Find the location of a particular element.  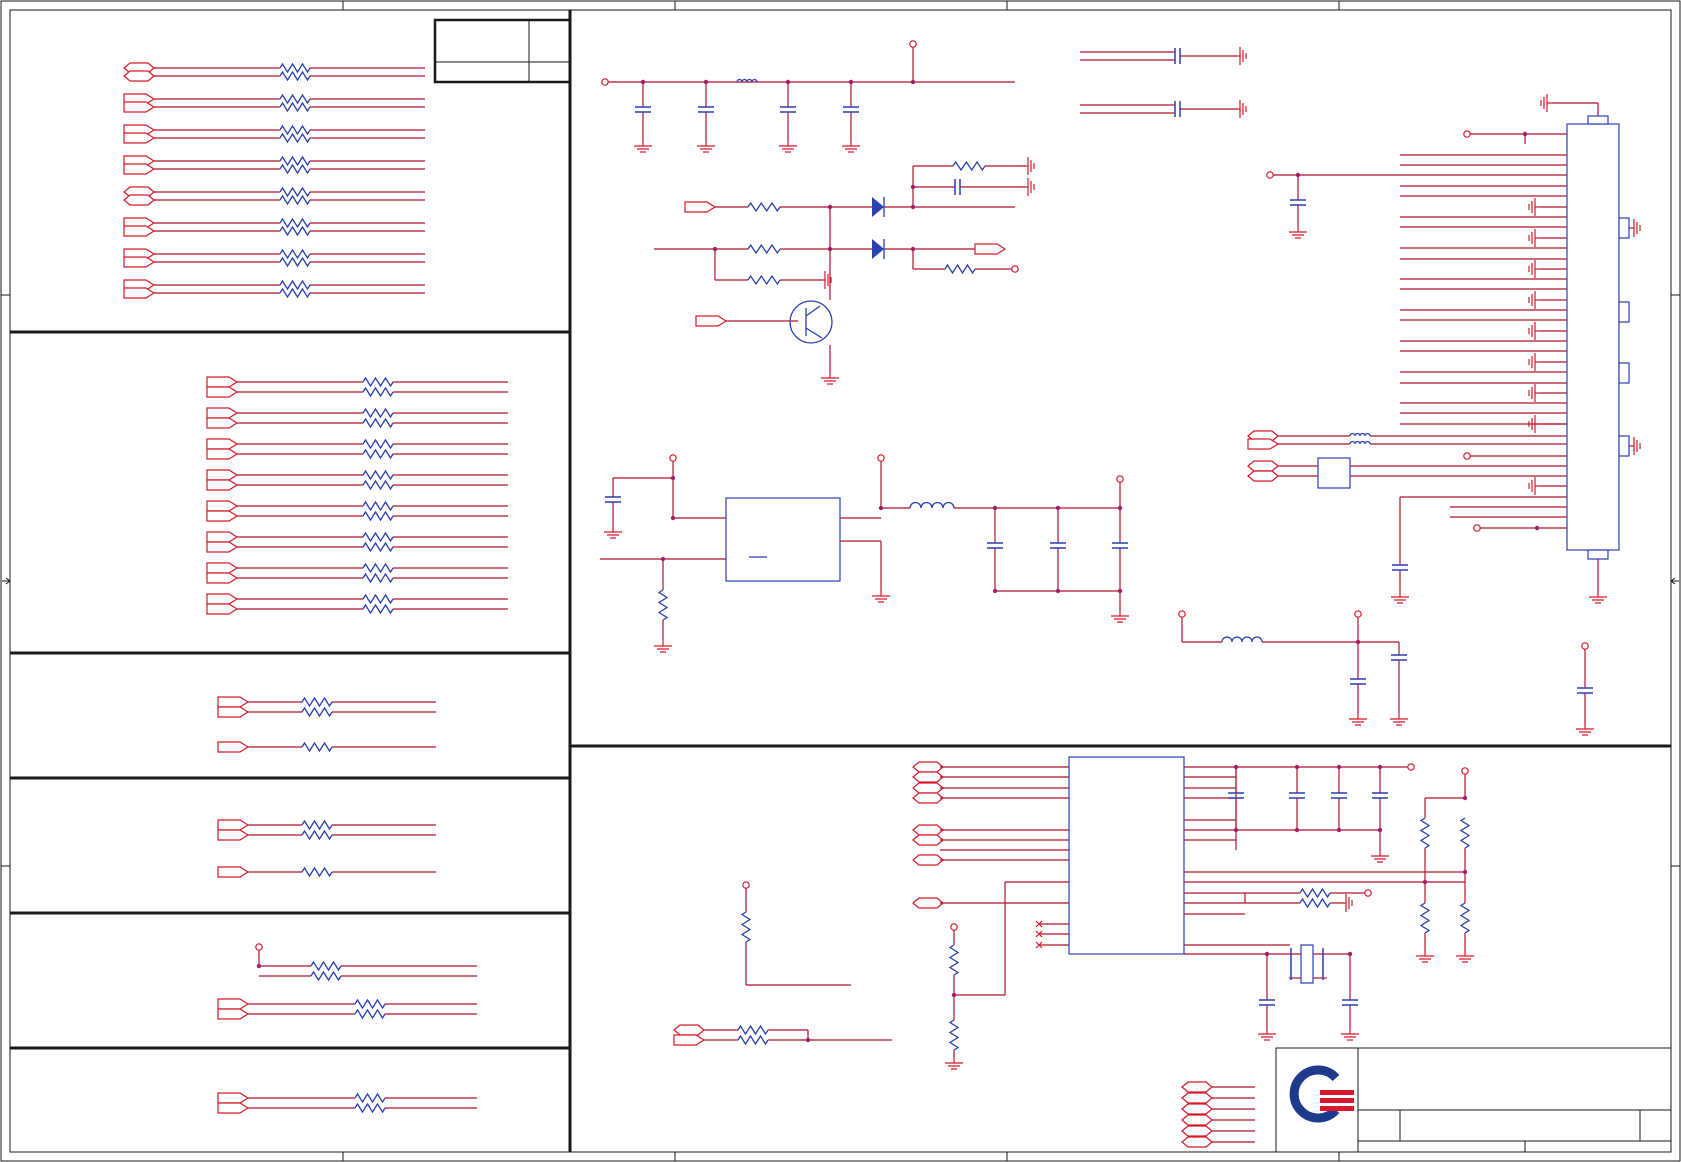

controller-chip is located at coordinates (1126, 855).